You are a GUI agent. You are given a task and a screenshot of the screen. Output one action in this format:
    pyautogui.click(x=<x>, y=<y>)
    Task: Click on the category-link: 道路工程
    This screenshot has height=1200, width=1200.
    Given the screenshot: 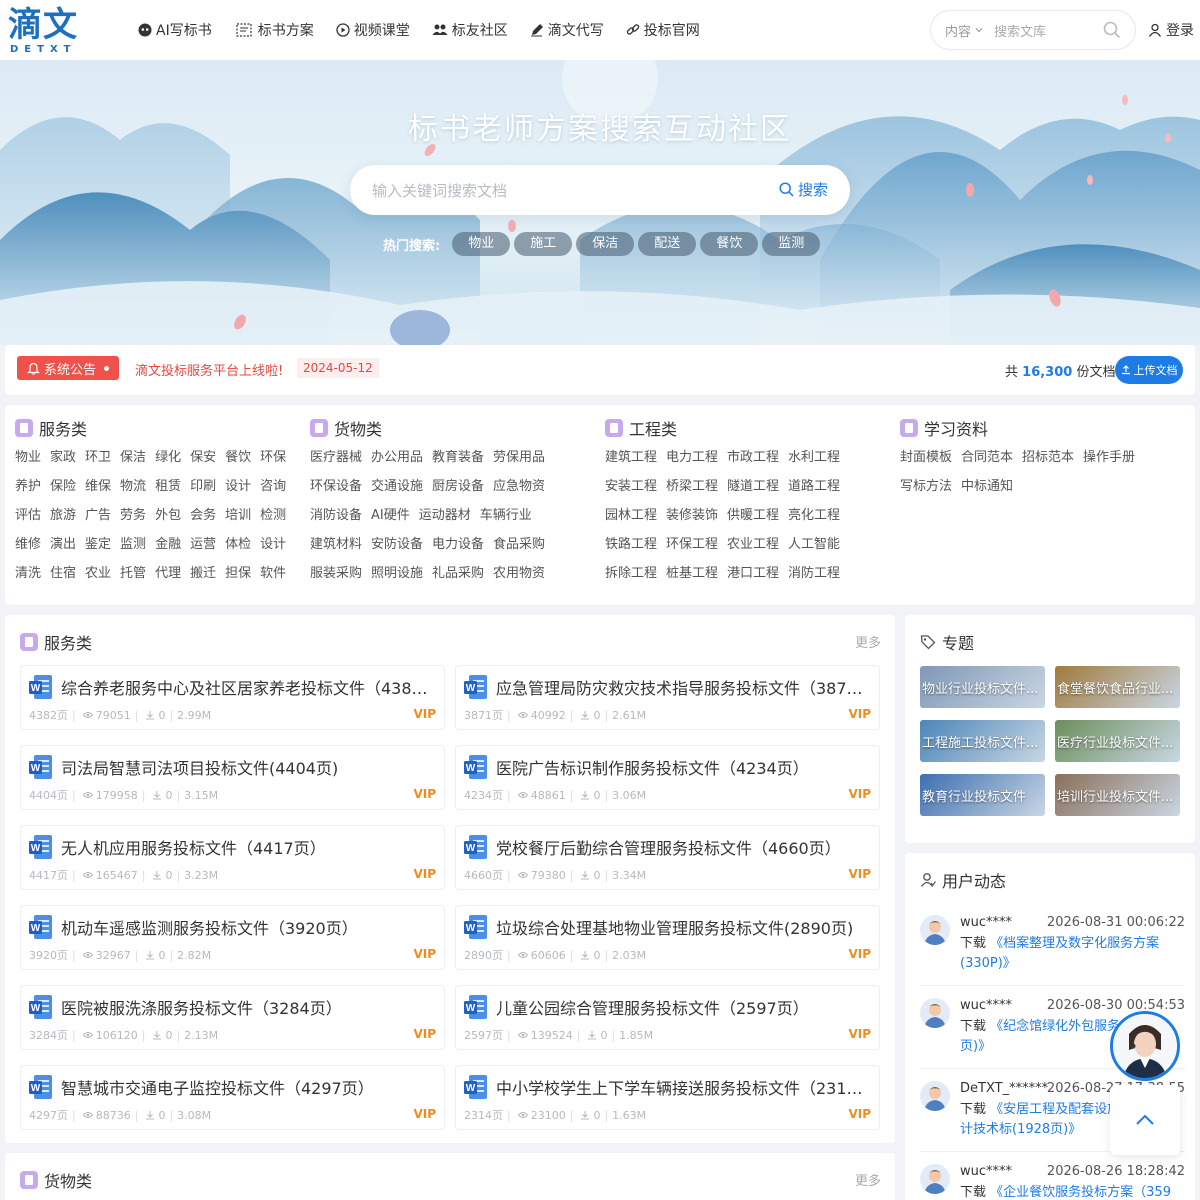 What is the action you would take?
    pyautogui.click(x=814, y=486)
    